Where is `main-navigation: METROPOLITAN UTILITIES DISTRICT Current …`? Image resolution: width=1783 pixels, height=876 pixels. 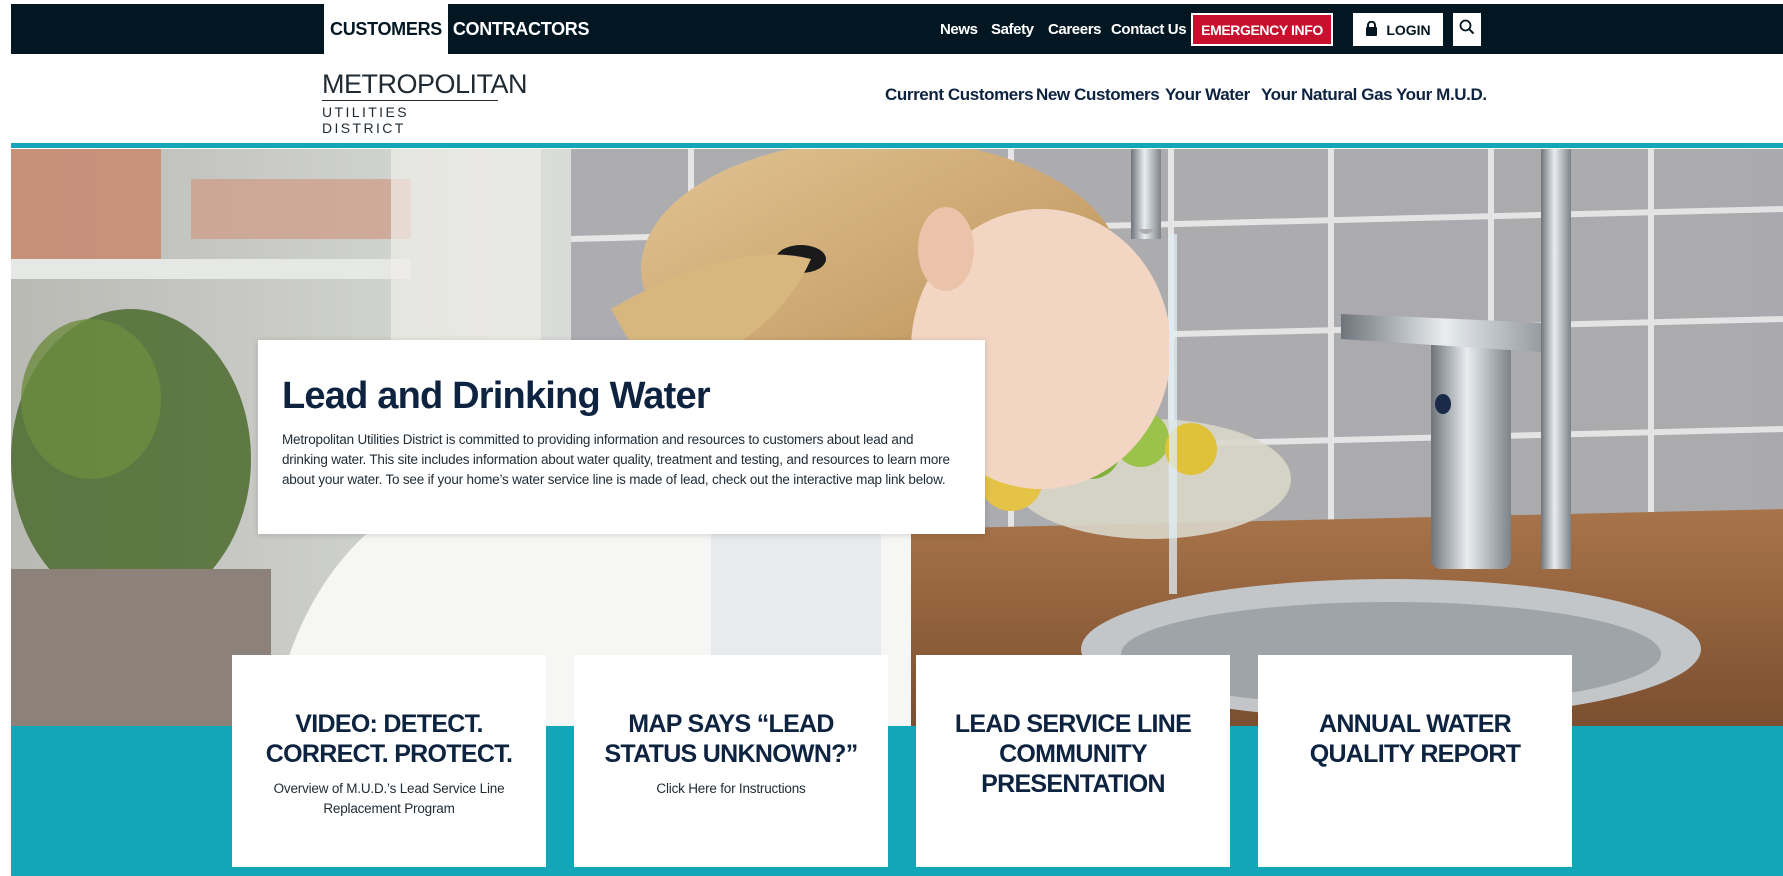 main-navigation: METROPOLITAN UTILITIES DISTRICT Current … is located at coordinates (897, 101).